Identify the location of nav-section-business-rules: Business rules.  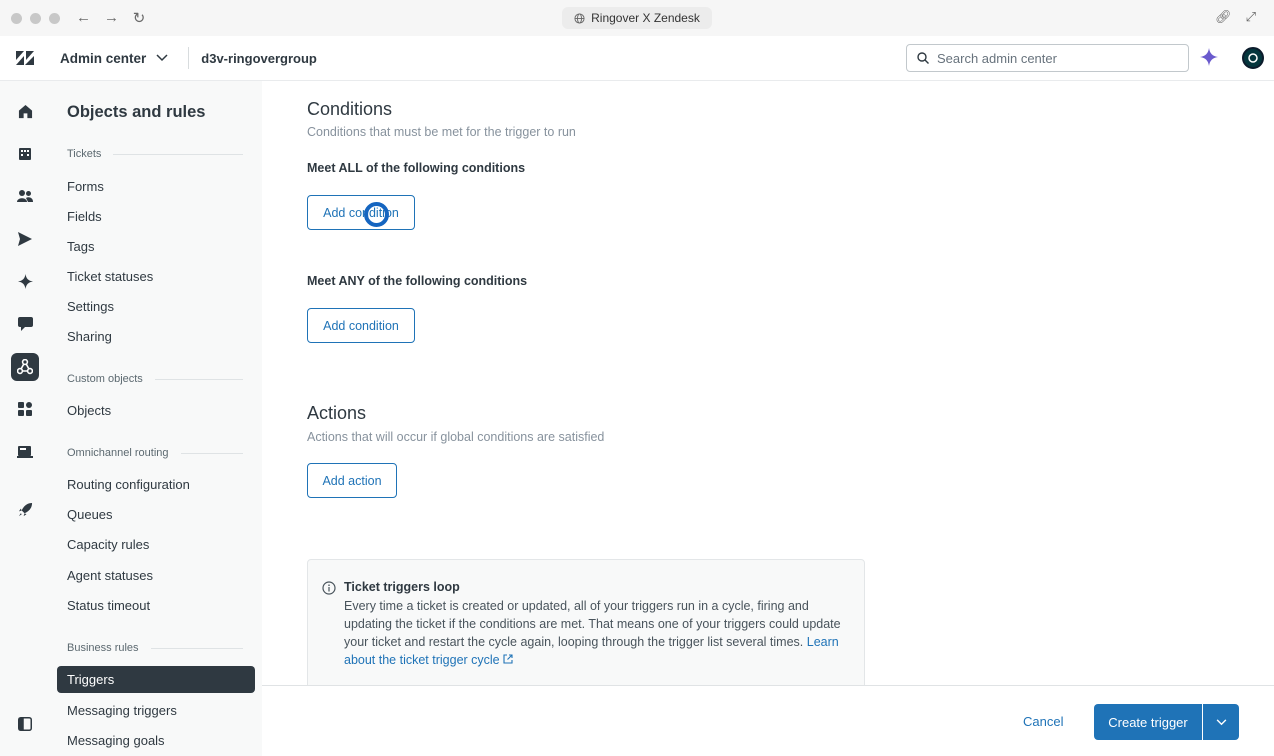
(155, 648).